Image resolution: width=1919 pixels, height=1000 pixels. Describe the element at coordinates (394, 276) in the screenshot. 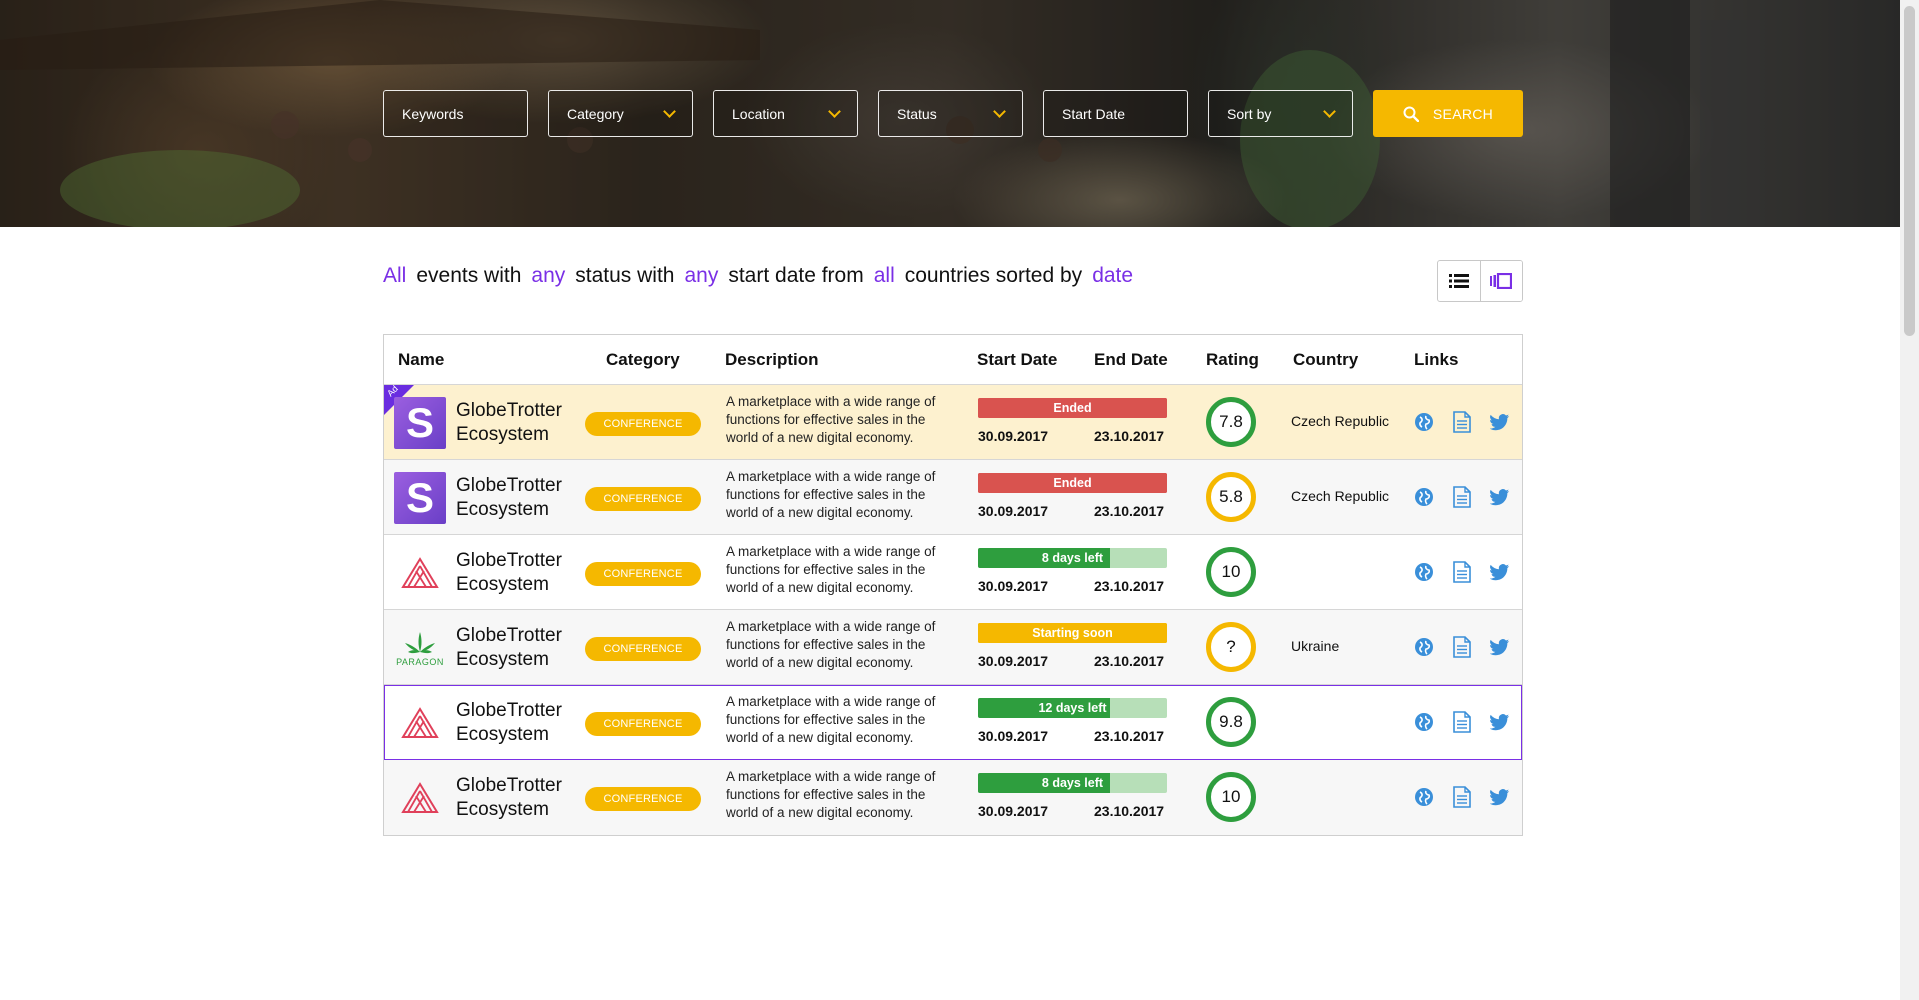

I see `summary-category-link: All` at that location.